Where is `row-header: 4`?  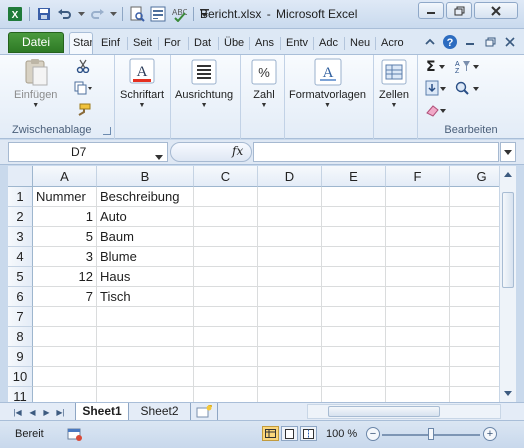 row-header: 4 is located at coordinates (20, 257).